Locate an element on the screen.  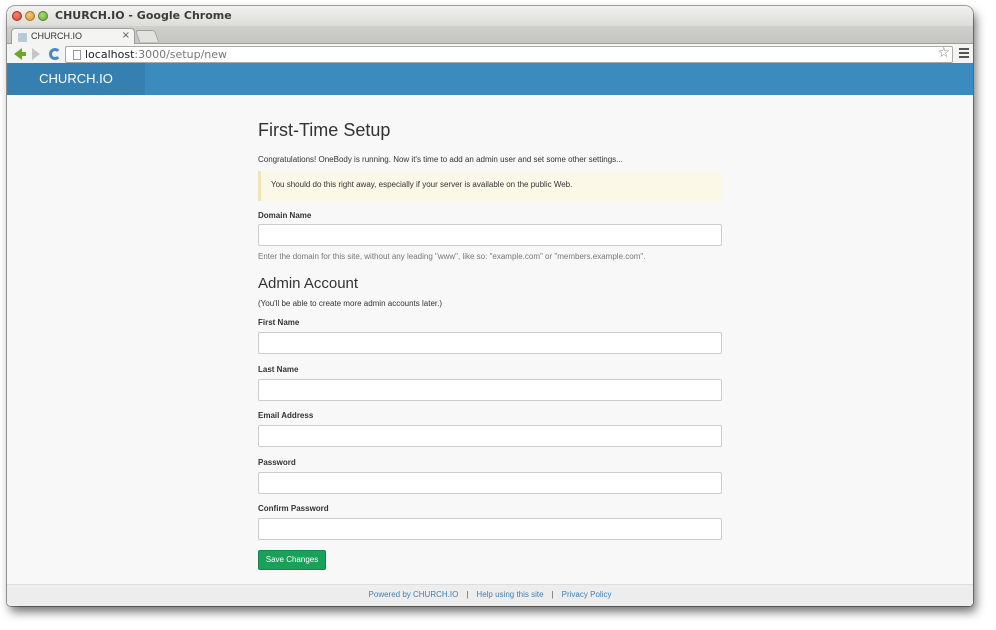
first-name-label: First Name is located at coordinates (279, 322).